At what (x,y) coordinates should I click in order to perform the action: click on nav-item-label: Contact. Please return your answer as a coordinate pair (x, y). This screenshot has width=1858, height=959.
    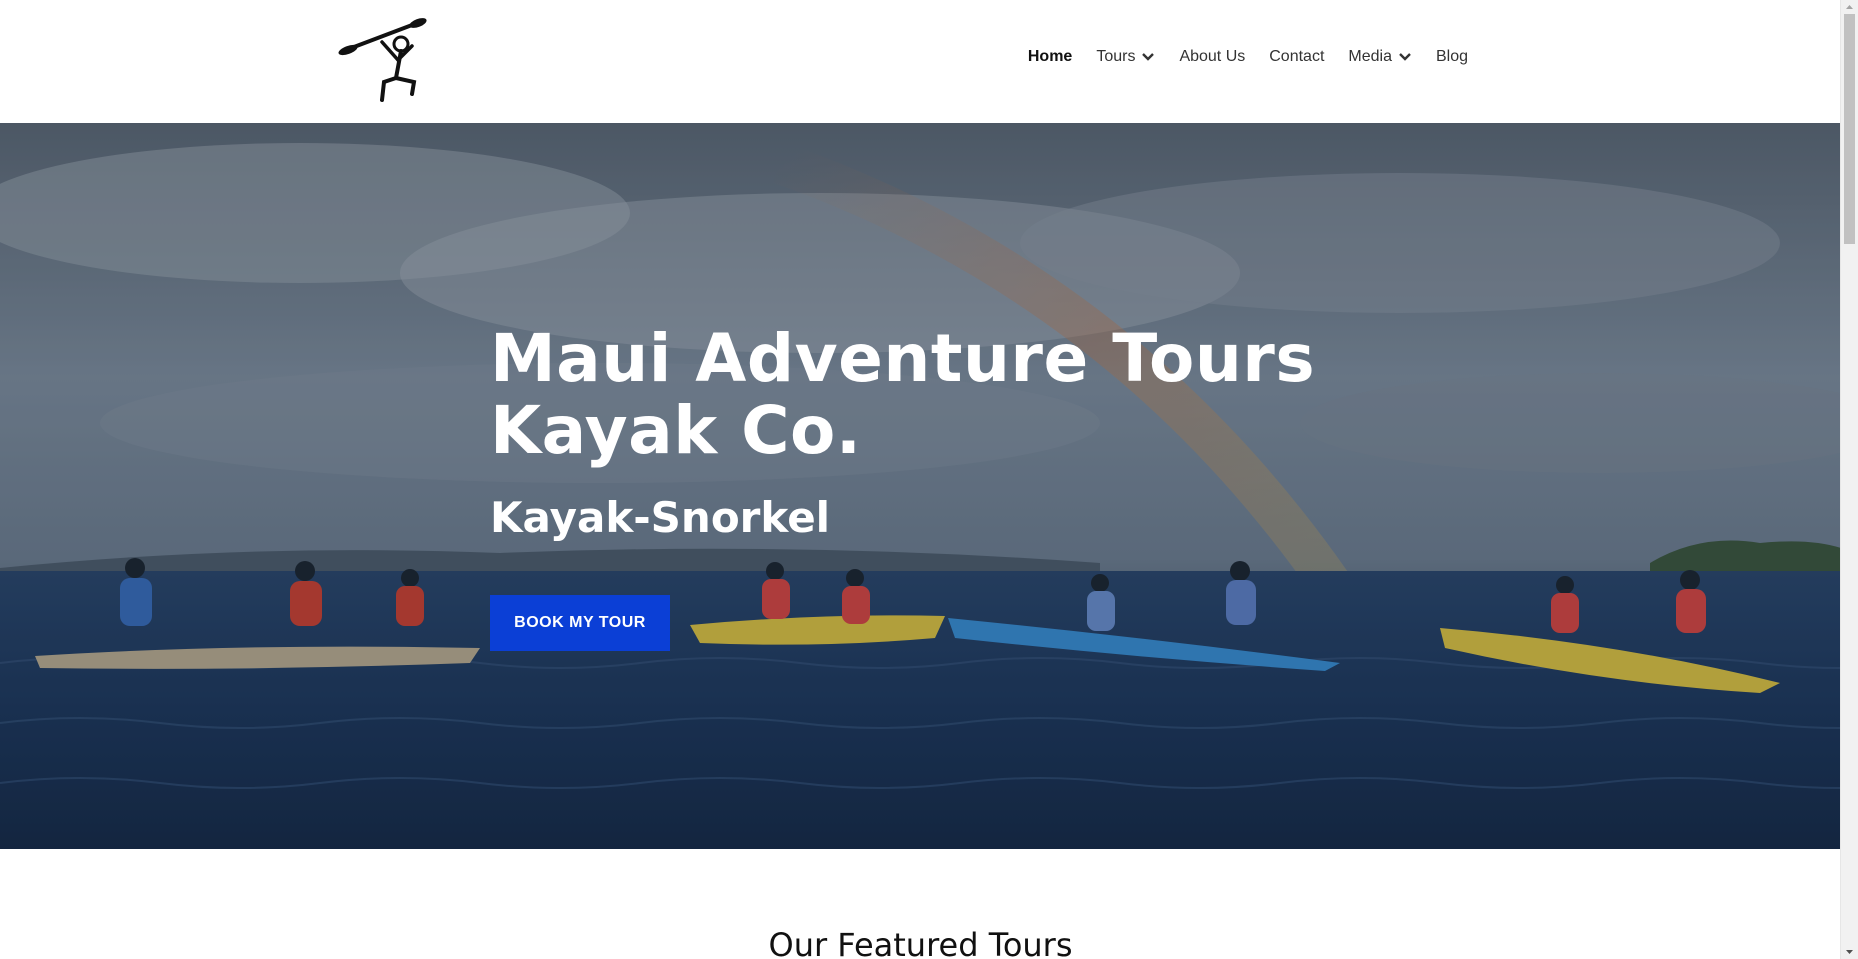
    Looking at the image, I should click on (1297, 56).